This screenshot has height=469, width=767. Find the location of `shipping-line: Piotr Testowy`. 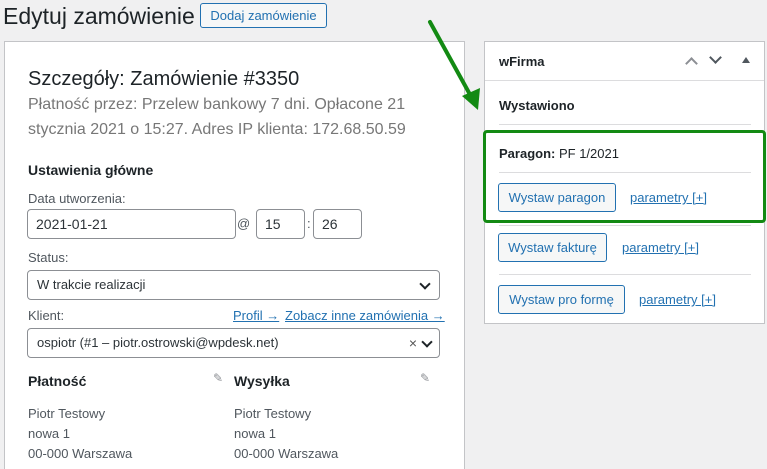

shipping-line: Piotr Testowy is located at coordinates (273, 413).